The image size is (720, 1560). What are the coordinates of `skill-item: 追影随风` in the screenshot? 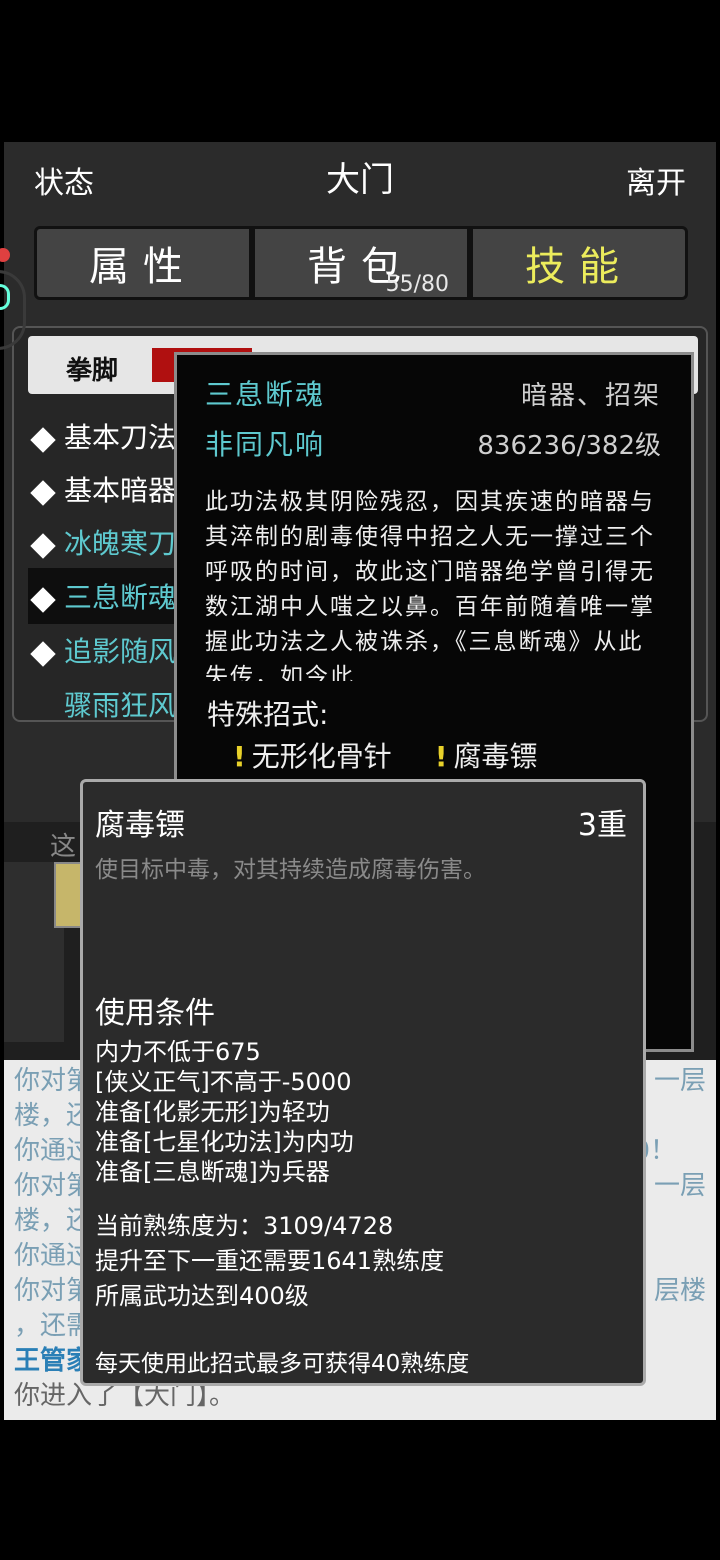 It's located at (103, 650).